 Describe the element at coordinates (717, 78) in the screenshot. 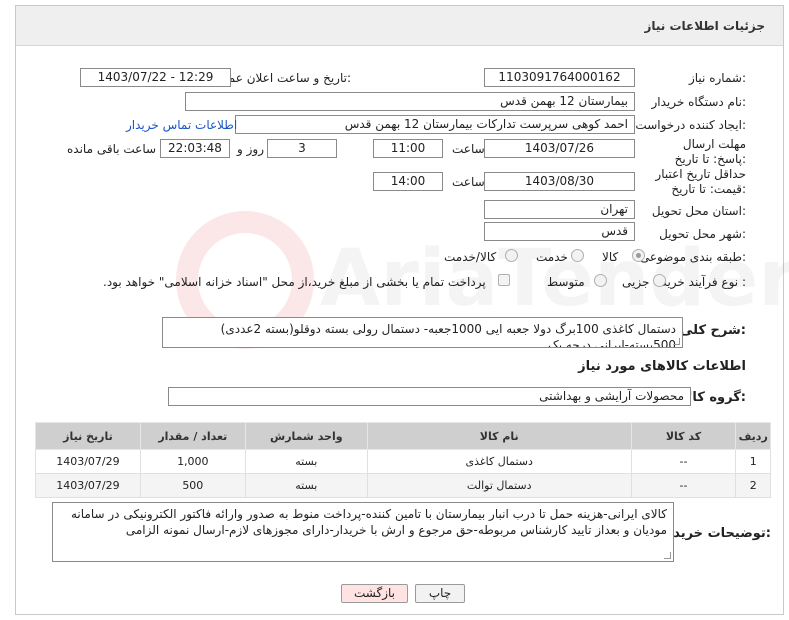

I see `need-number-label: شماره نیاز:` at that location.